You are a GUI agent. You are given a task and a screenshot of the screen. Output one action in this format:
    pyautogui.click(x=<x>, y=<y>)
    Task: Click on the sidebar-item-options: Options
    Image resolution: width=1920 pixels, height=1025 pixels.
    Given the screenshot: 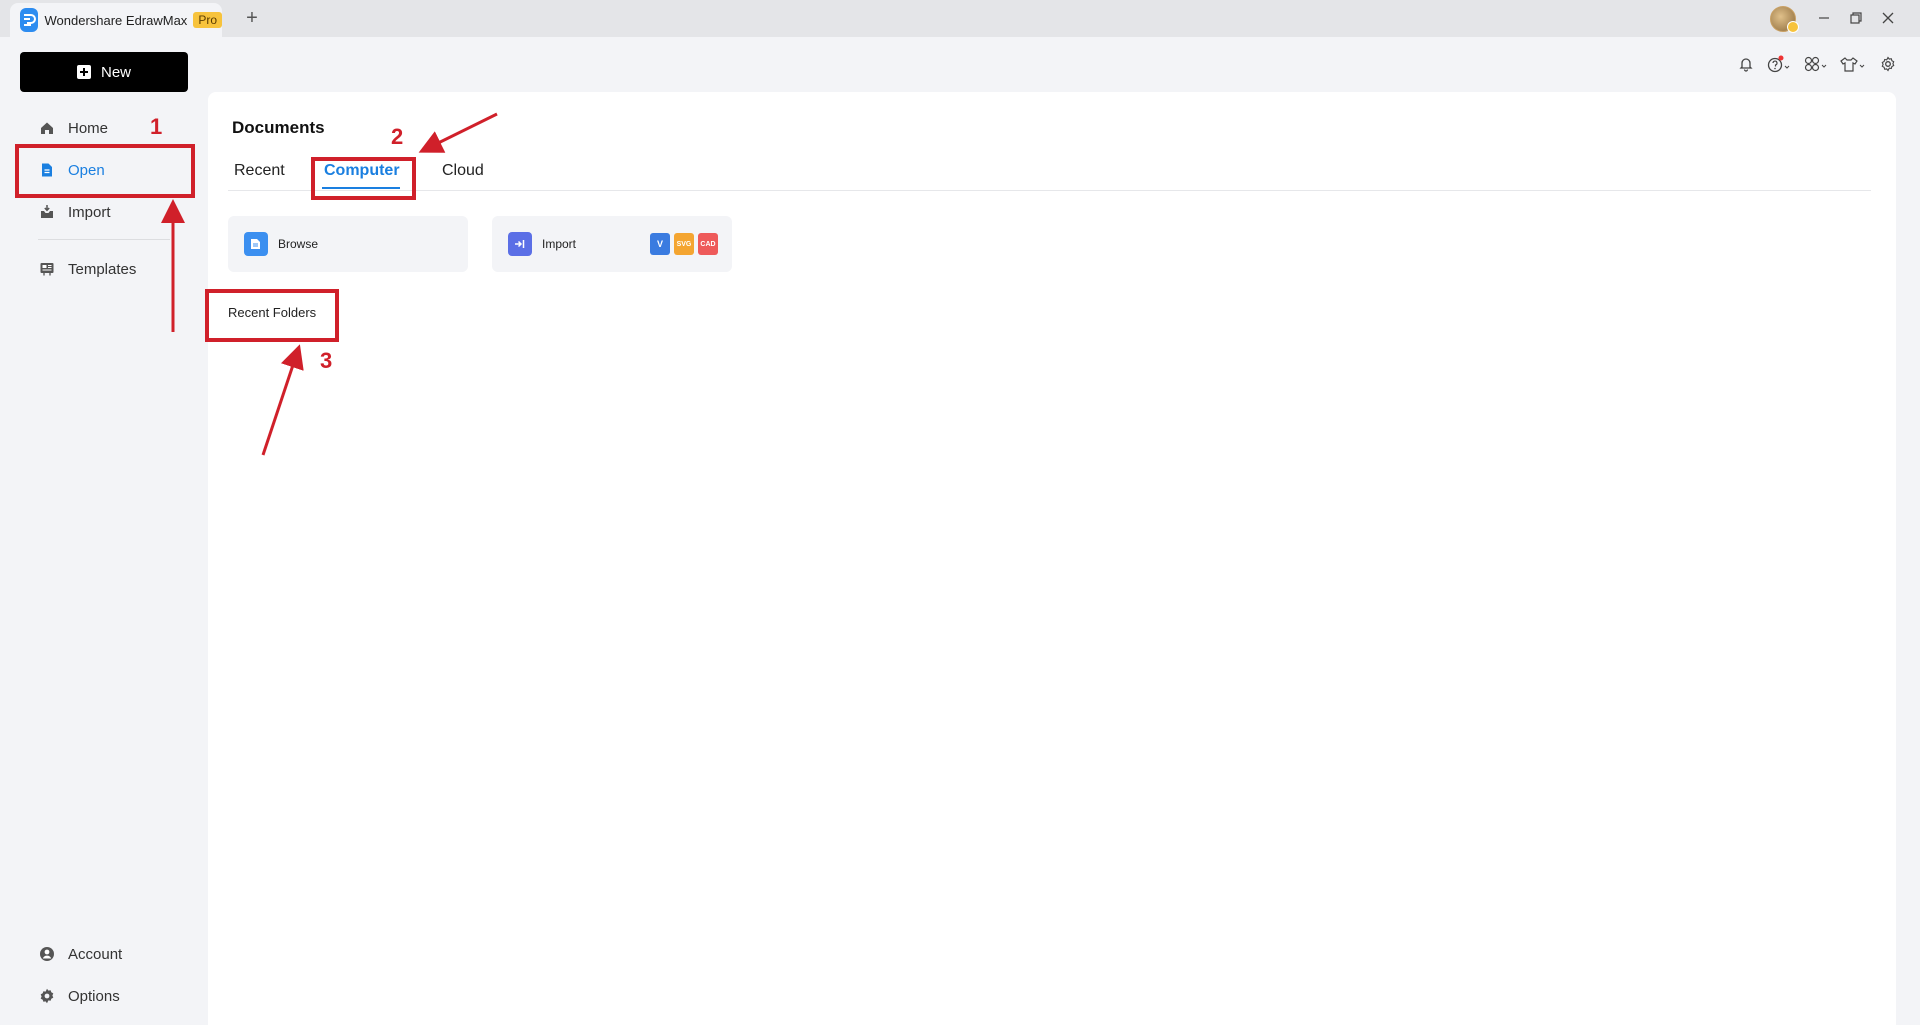 What is the action you would take?
    pyautogui.click(x=79, y=996)
    